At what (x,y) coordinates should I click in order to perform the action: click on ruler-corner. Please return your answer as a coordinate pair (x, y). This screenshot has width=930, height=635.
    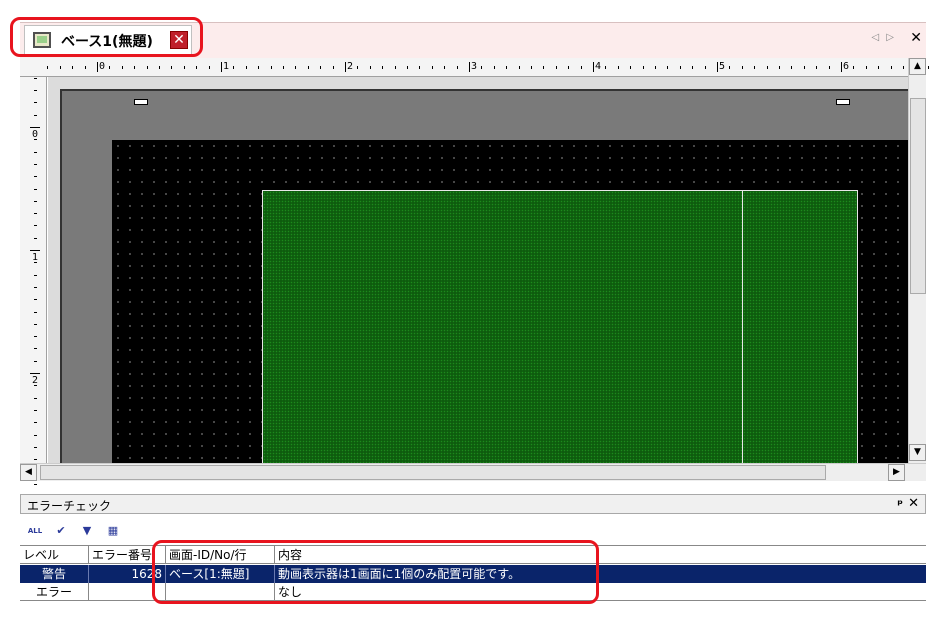
    Looking at the image, I should click on (33, 67).